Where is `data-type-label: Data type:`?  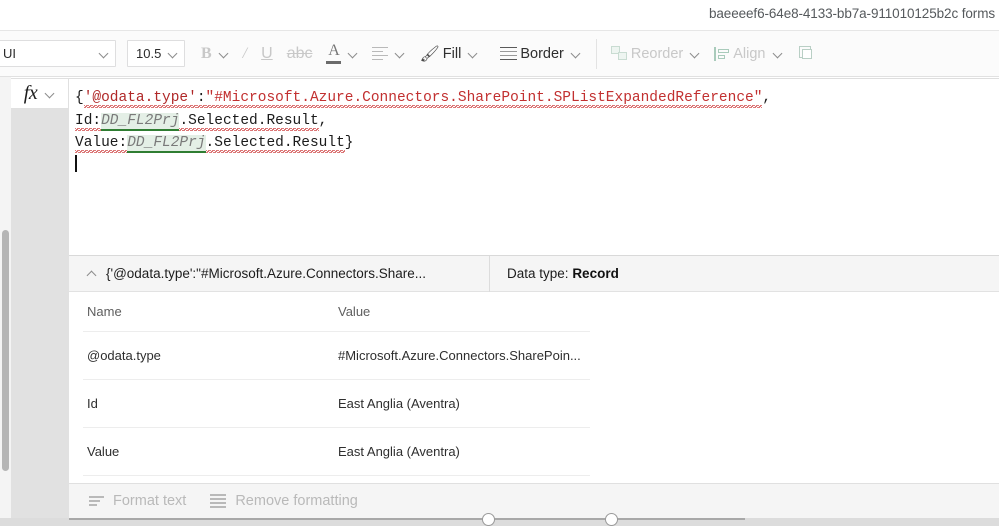
data-type-label: Data type: is located at coordinates (538, 273).